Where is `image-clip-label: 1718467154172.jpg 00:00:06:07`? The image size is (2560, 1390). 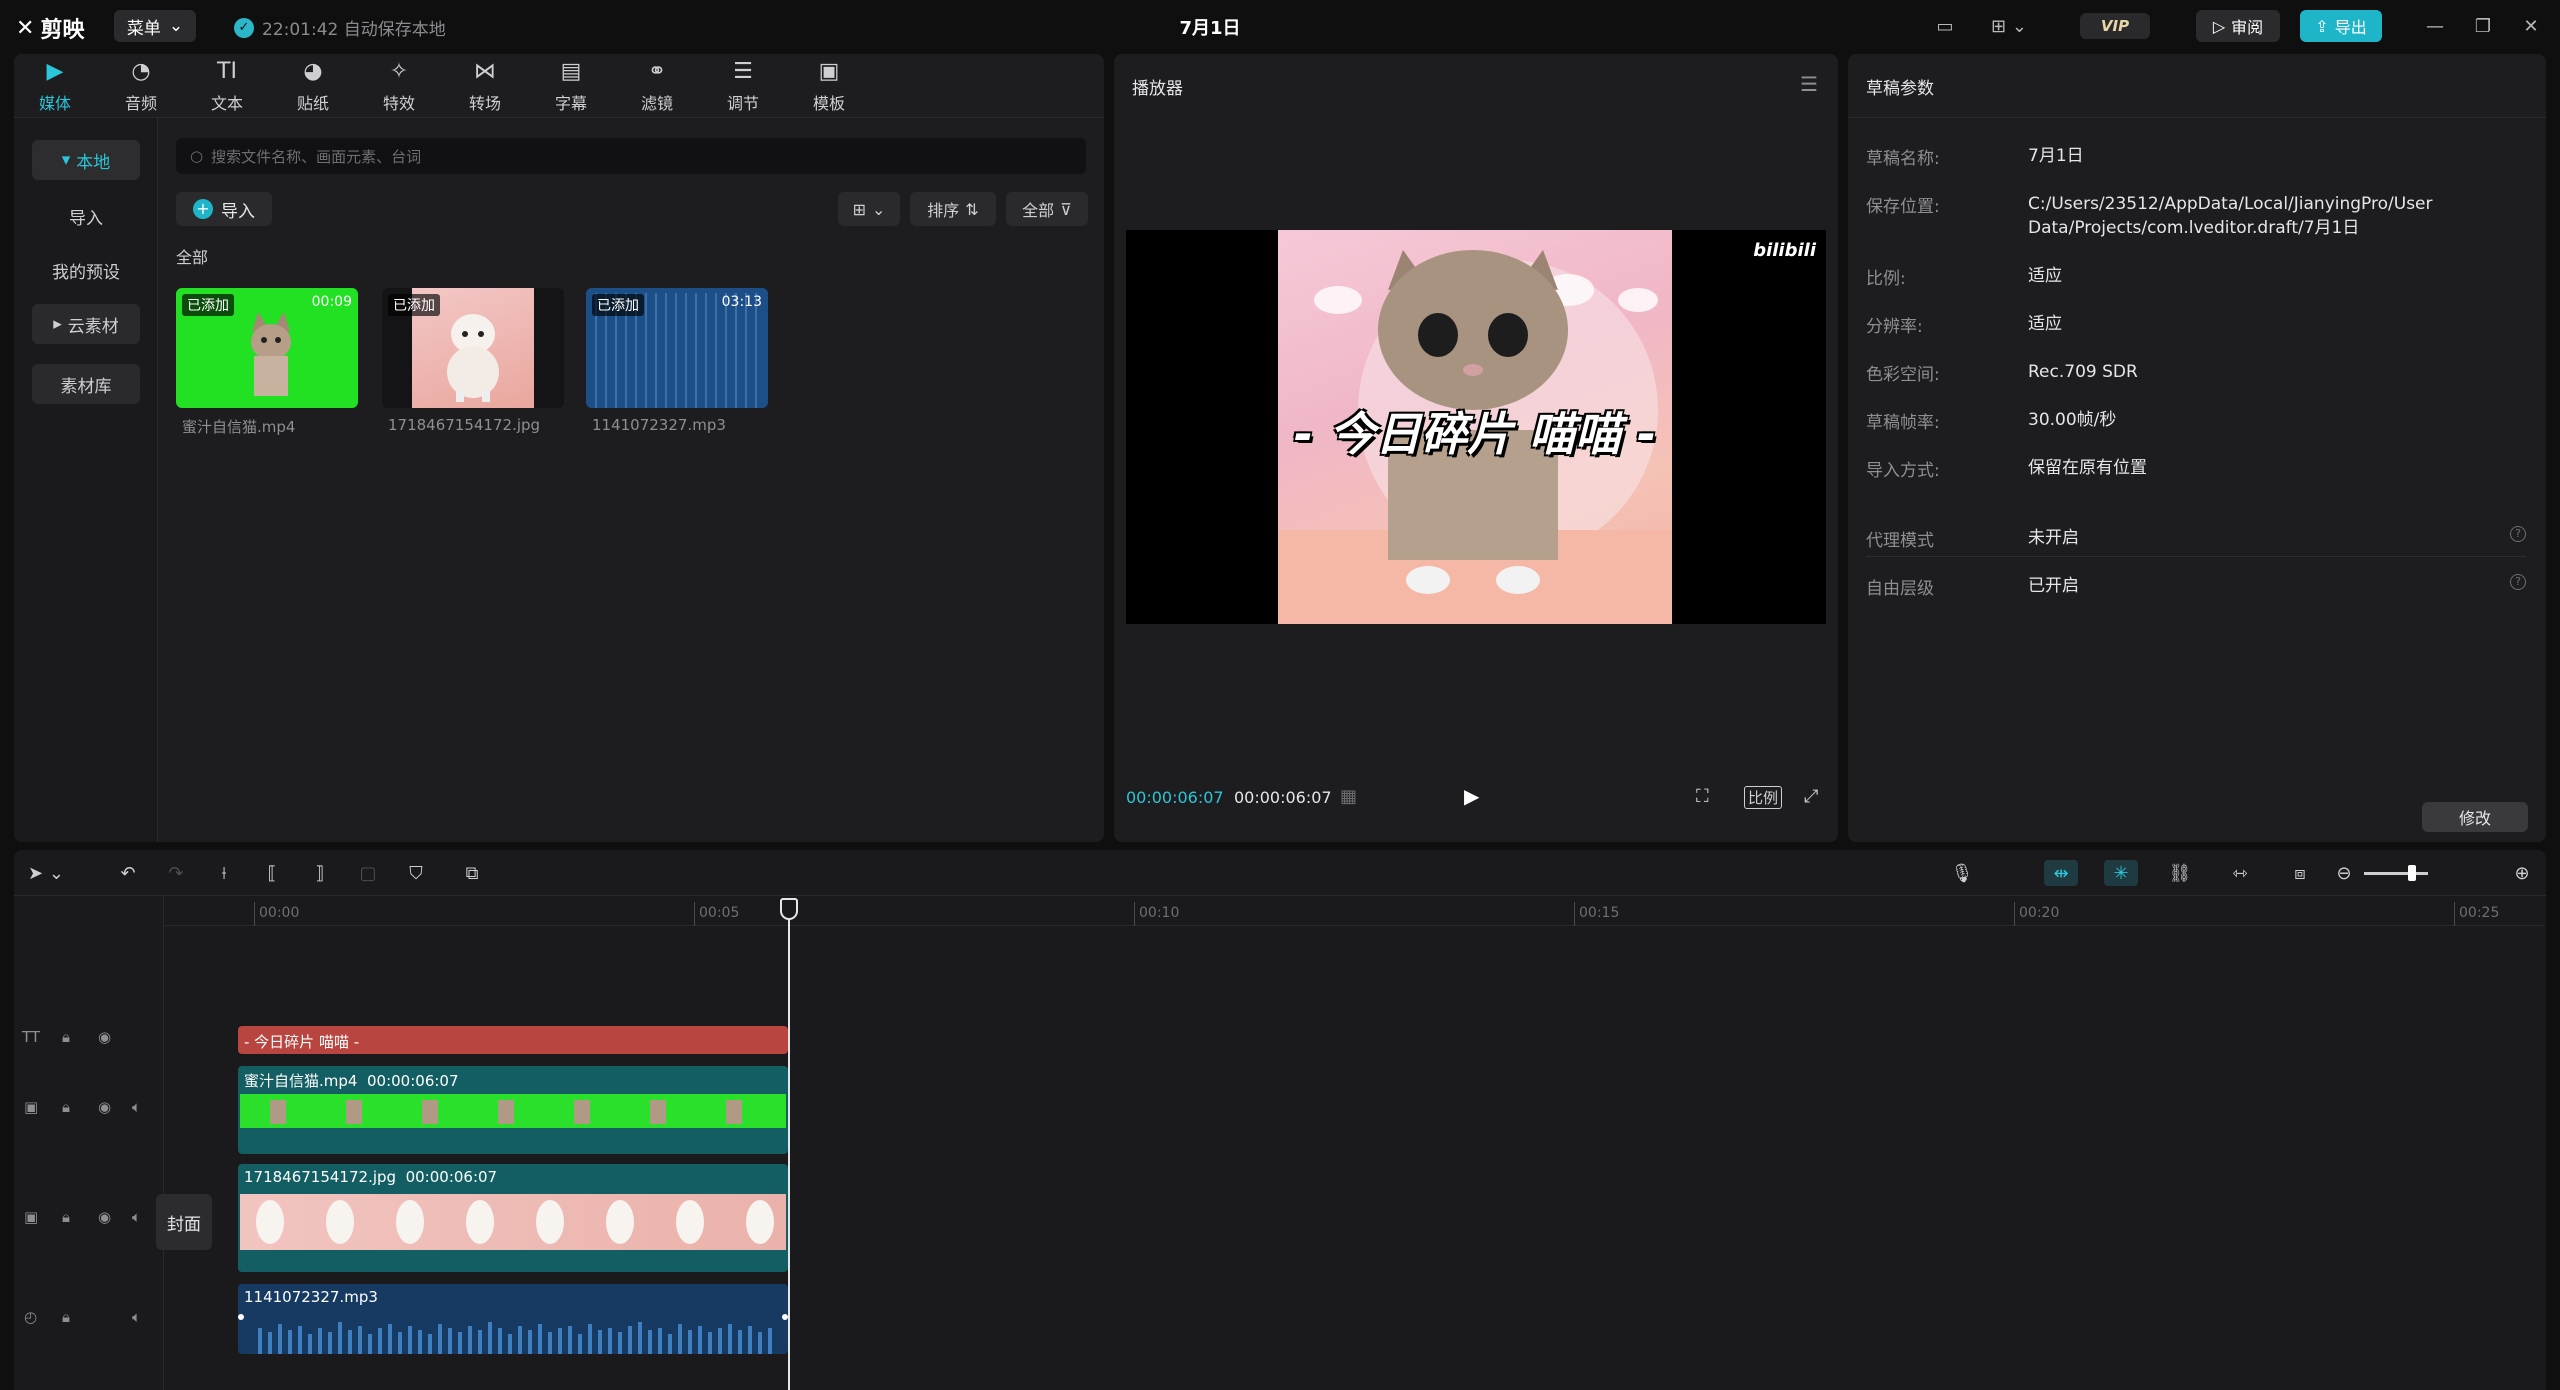
image-clip-label: 1718467154172.jpg 00:00:06:07 is located at coordinates (371, 1177).